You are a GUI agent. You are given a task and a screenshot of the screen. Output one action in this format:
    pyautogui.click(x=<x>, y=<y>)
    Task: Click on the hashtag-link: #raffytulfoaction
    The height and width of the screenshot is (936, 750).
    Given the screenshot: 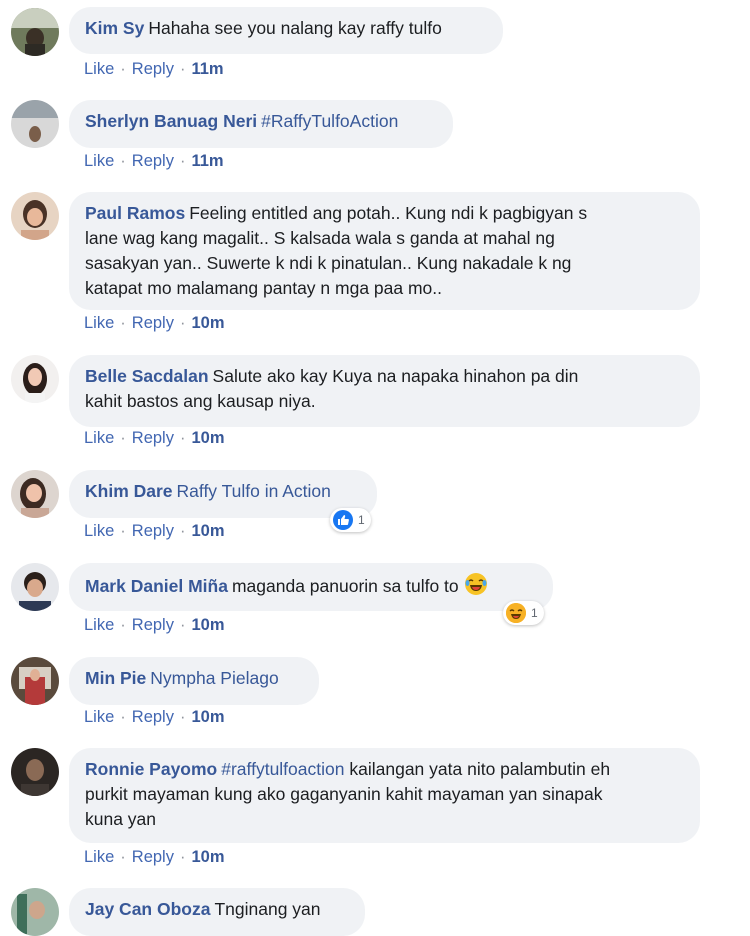 What is the action you would take?
    pyautogui.click(x=282, y=769)
    